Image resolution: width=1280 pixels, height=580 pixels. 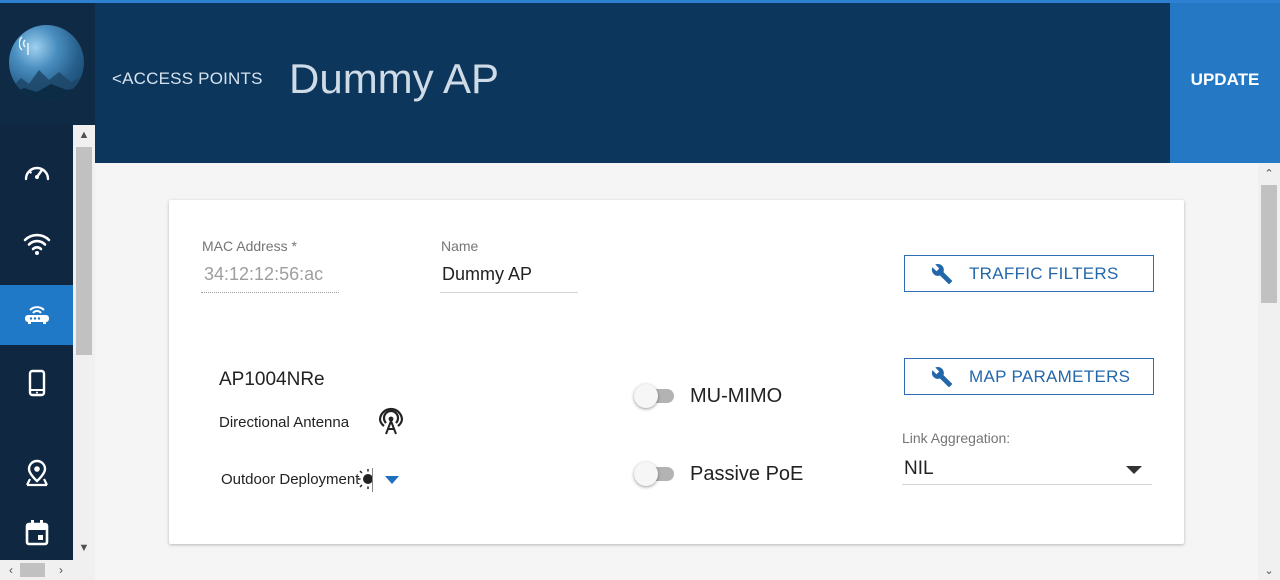 What do you see at coordinates (1044, 273) in the screenshot?
I see `traffic-filters-label: TRAFFIC FILTERS` at bounding box center [1044, 273].